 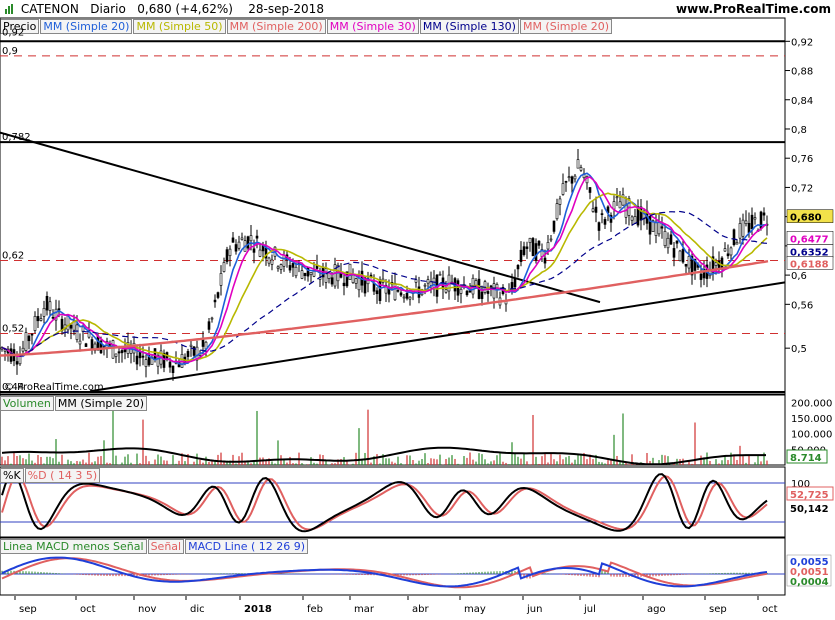 What do you see at coordinates (147, 609) in the screenshot?
I see `x-axis-label: nov` at bounding box center [147, 609].